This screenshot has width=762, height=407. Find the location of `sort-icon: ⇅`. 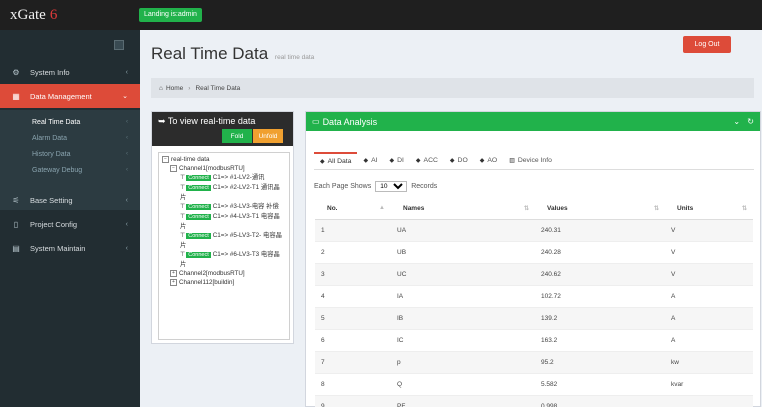

sort-icon: ⇅ is located at coordinates (656, 209).